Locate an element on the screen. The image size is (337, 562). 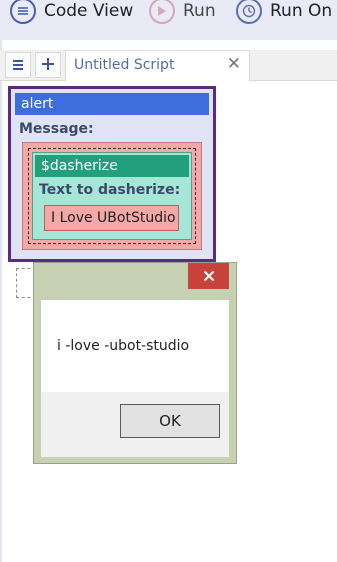
canvas-left-edge is located at coordinates (1, 301).